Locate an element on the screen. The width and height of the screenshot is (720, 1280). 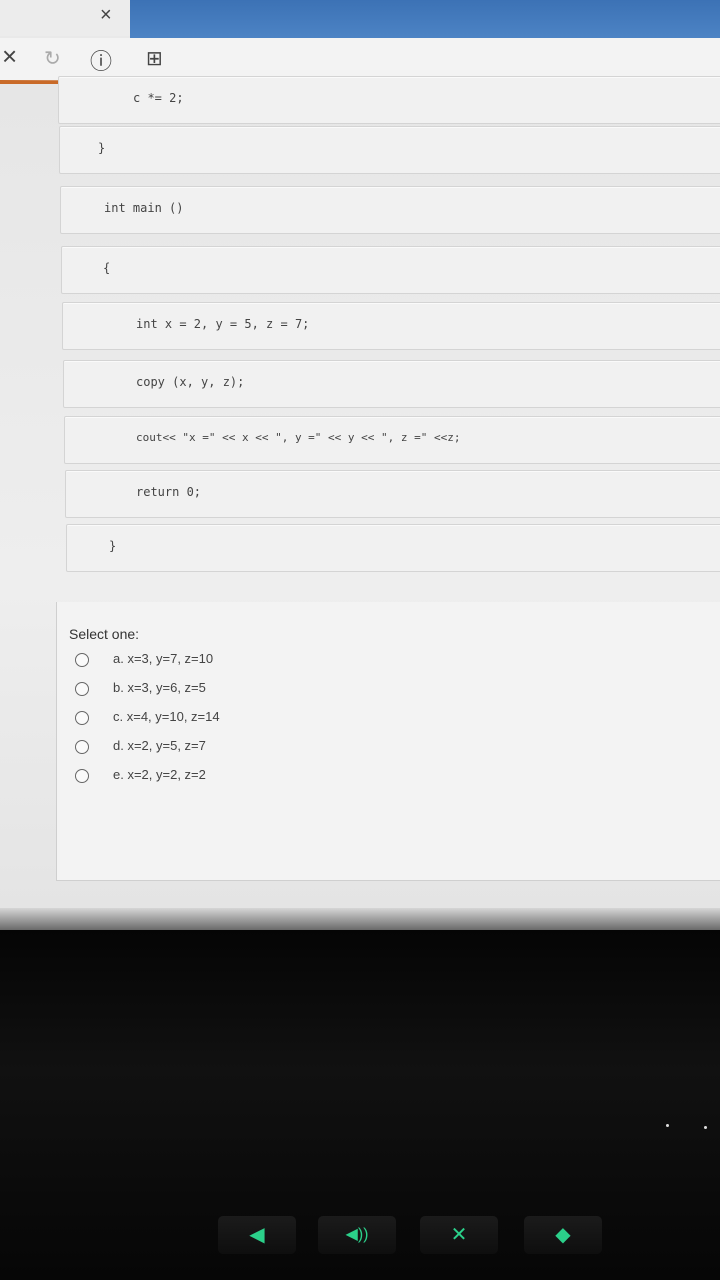
volume-down-key: ◀ is located at coordinates (257, 1235).